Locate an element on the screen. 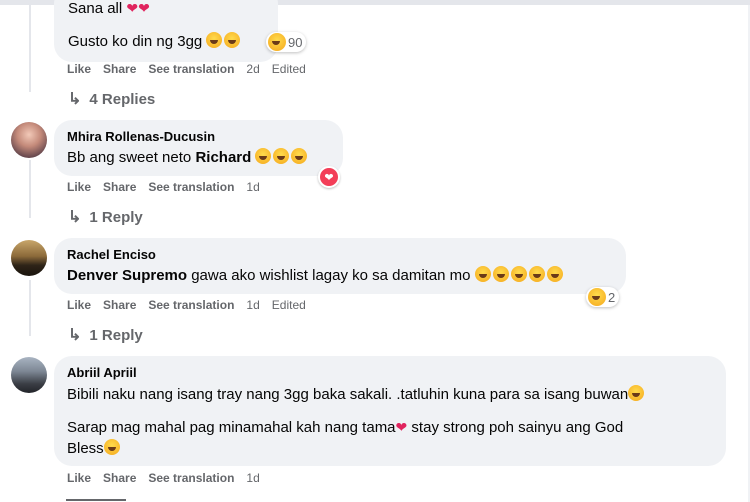 The image size is (750, 502). love-reaction-icon: ❤ is located at coordinates (329, 177).